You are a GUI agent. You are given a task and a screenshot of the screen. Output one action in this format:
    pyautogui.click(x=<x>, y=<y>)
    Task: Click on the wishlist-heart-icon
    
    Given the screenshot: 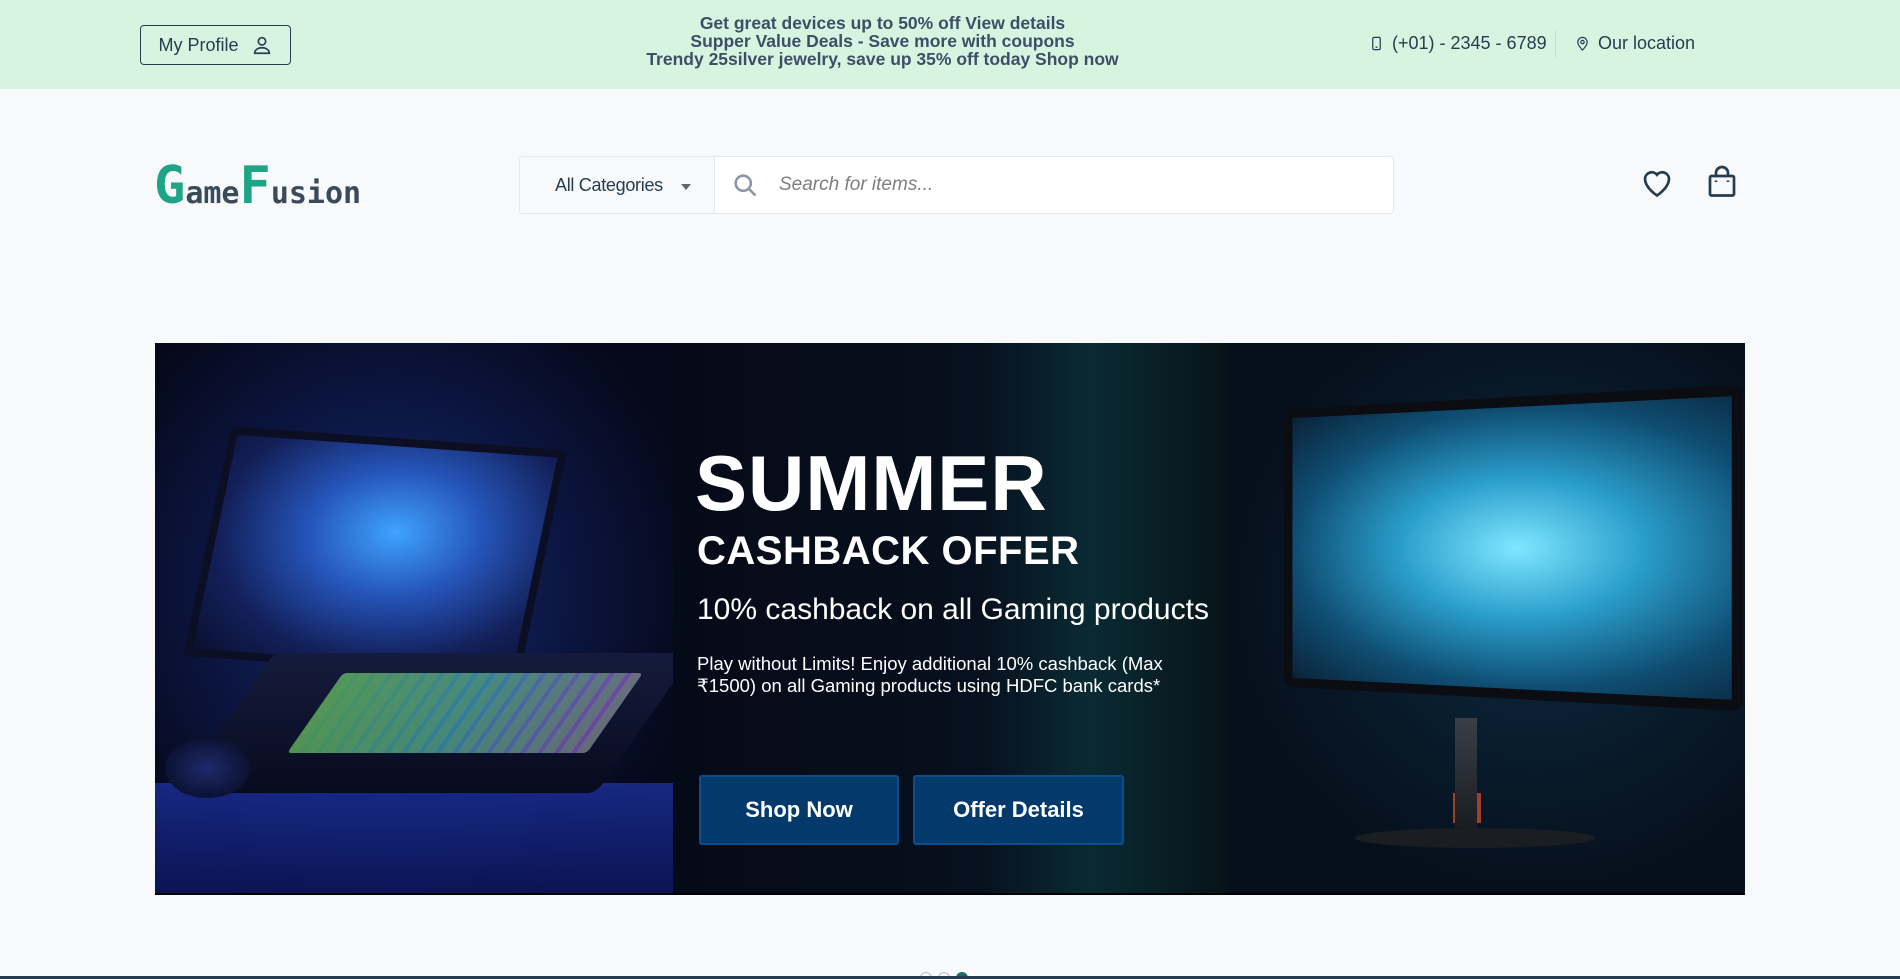 What is the action you would take?
    pyautogui.click(x=1657, y=182)
    